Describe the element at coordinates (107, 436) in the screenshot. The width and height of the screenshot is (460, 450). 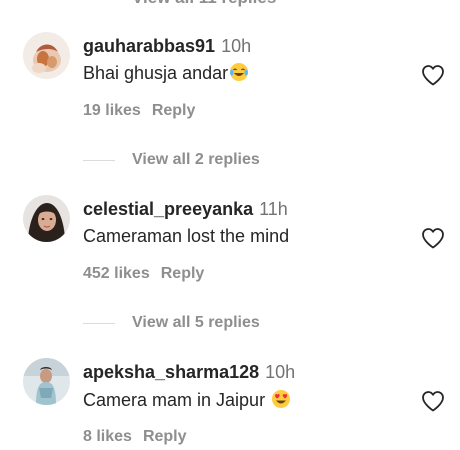
I see `likes-count: 8 likes` at that location.